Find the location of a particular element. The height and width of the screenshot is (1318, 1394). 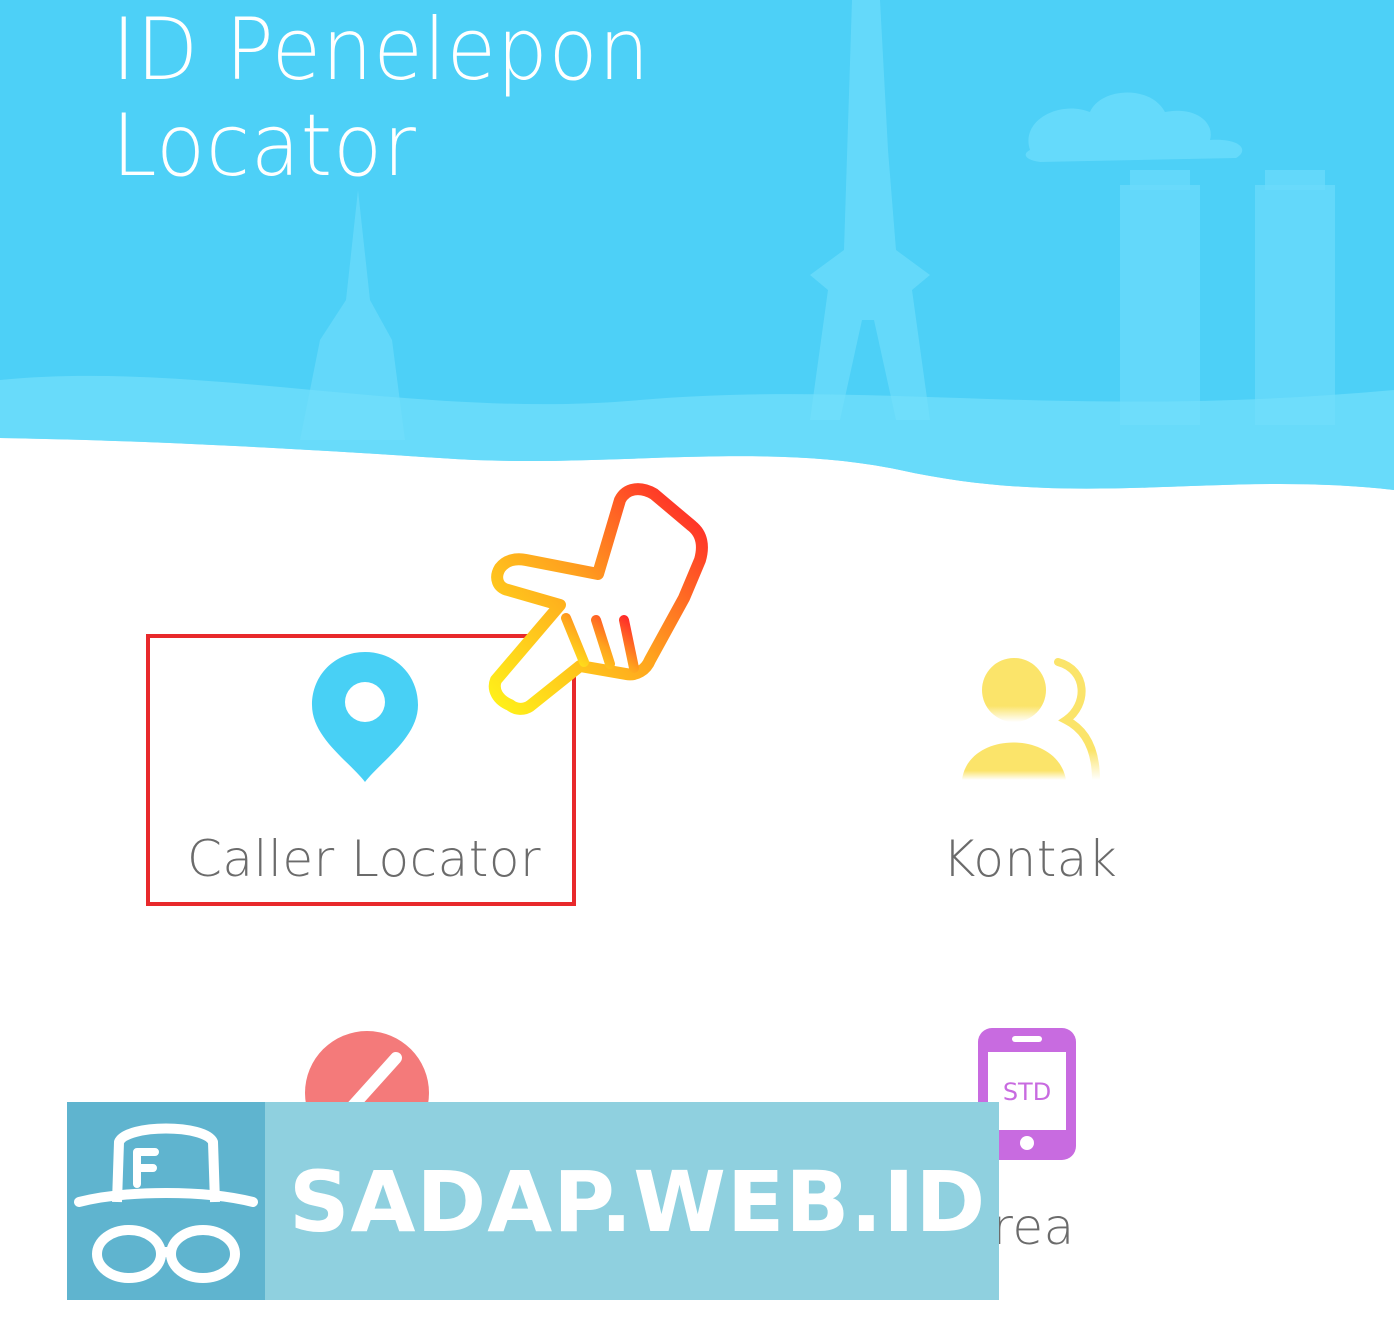

watermark-logo is located at coordinates (166, 1201).